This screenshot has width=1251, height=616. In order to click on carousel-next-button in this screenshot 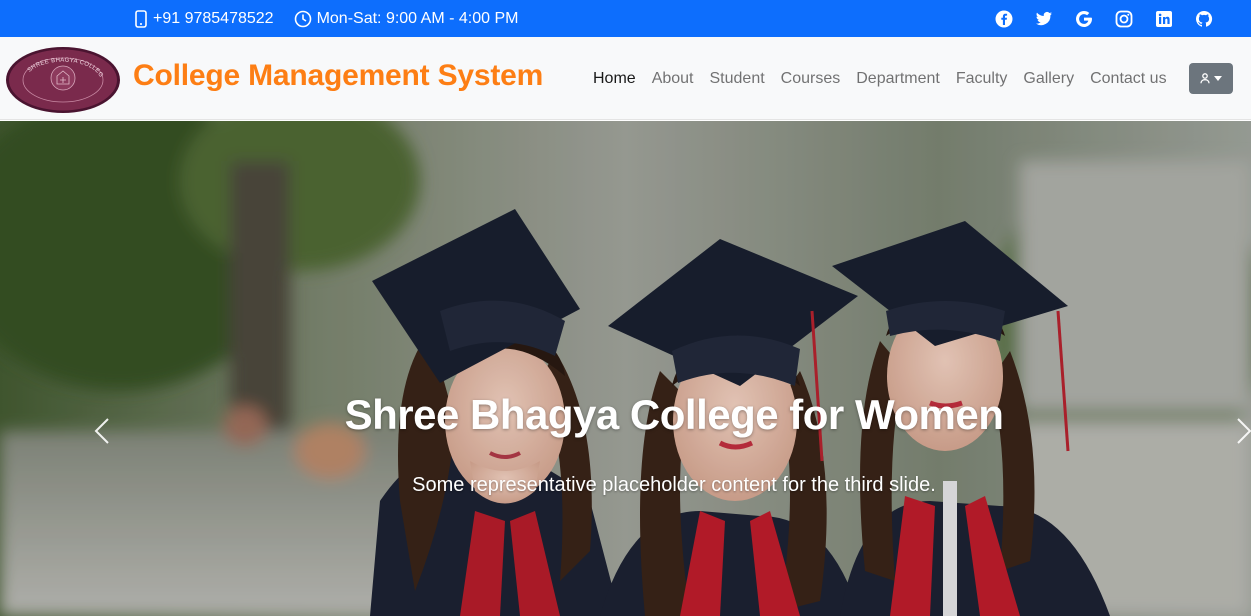, I will do `click(1241, 431)`.